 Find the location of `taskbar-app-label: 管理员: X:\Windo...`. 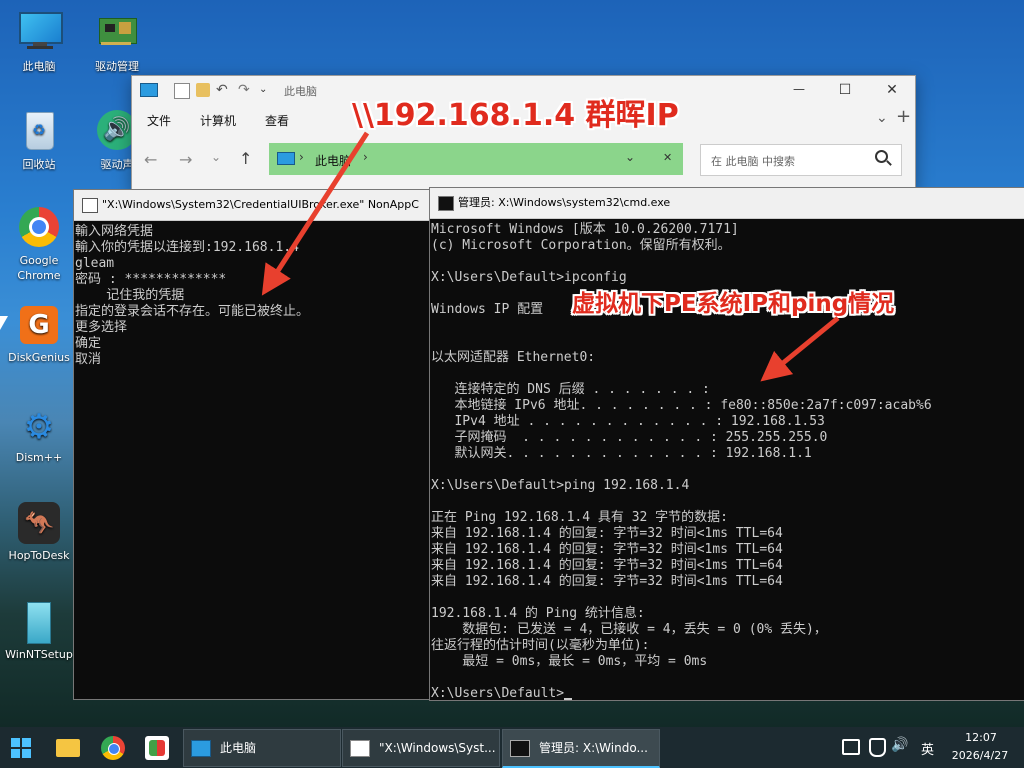

taskbar-app-label: 管理员: X:\Windo... is located at coordinates (593, 748).